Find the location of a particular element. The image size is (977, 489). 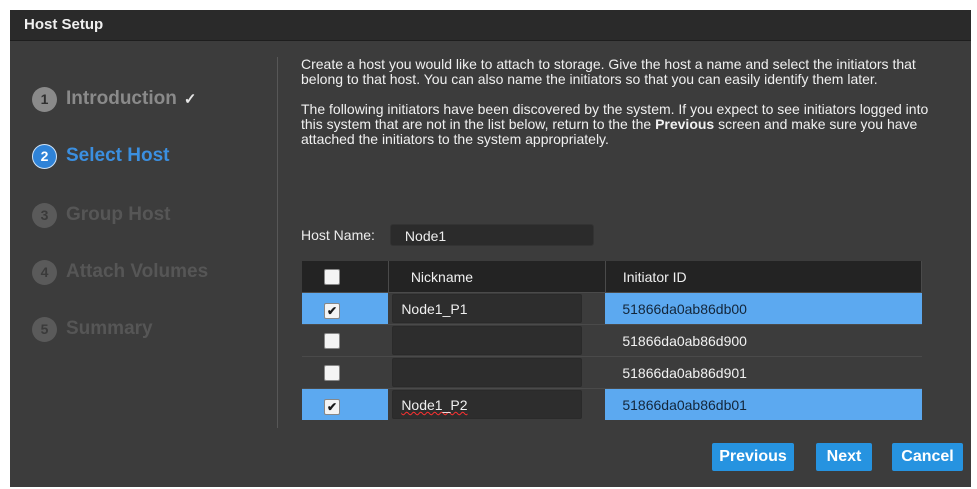

step-label: Introduction is located at coordinates (121, 98).